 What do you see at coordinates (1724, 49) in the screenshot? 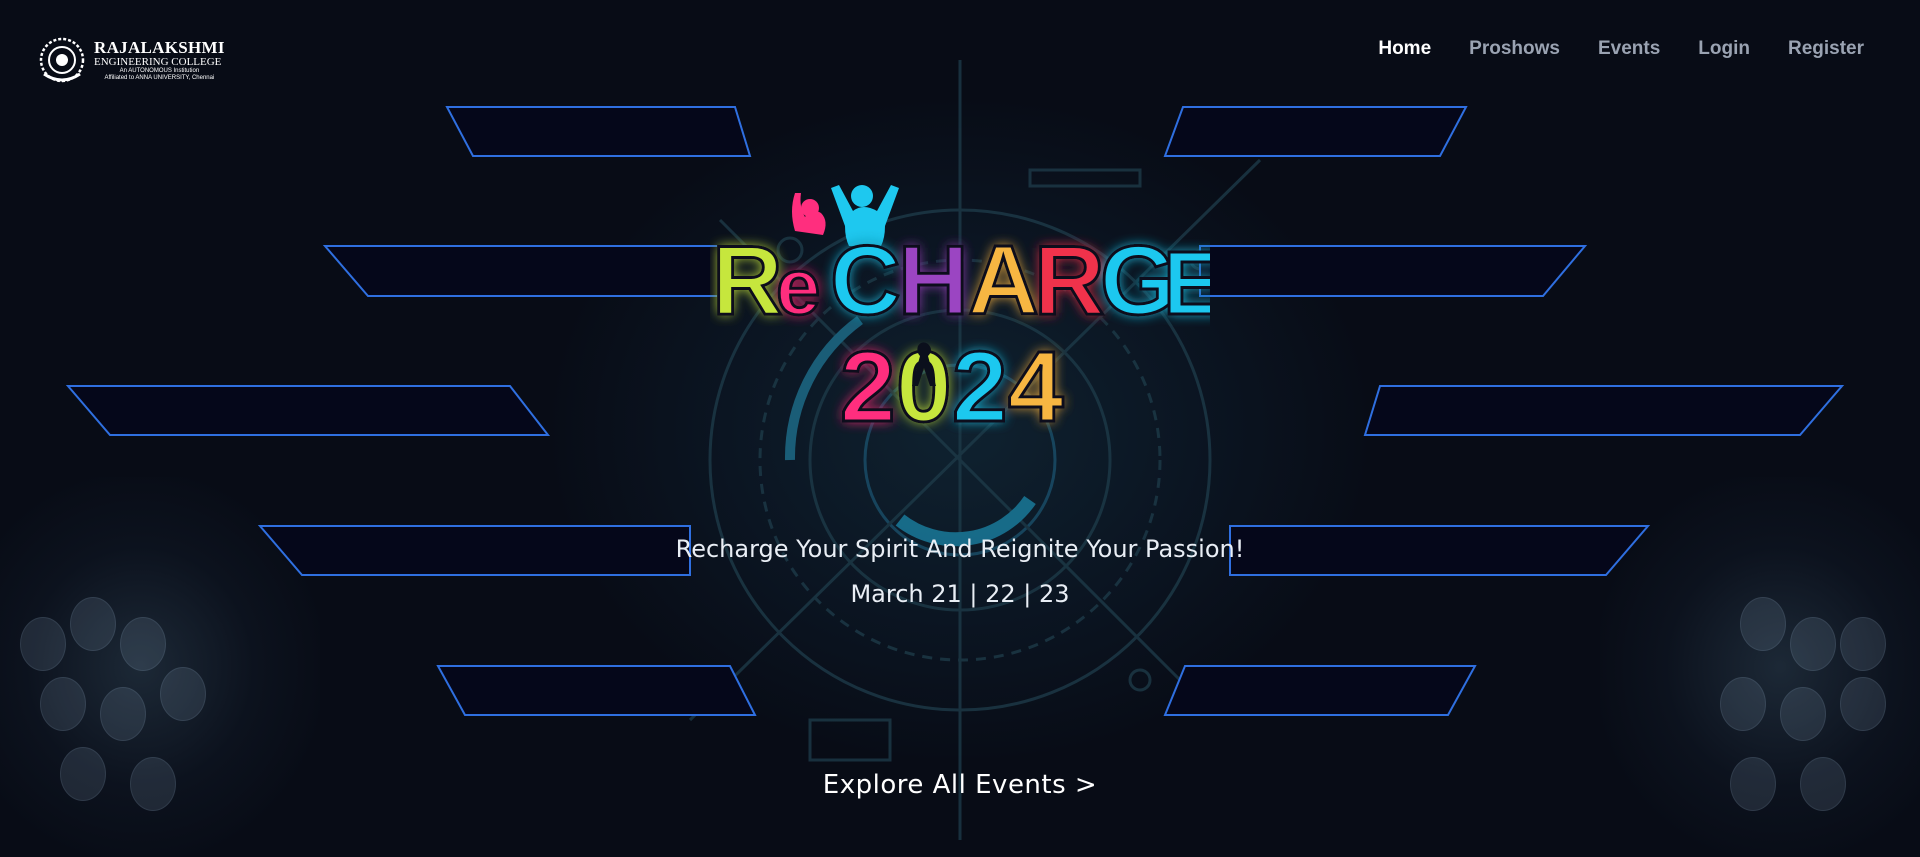
I see `nav-login: Login` at bounding box center [1724, 49].